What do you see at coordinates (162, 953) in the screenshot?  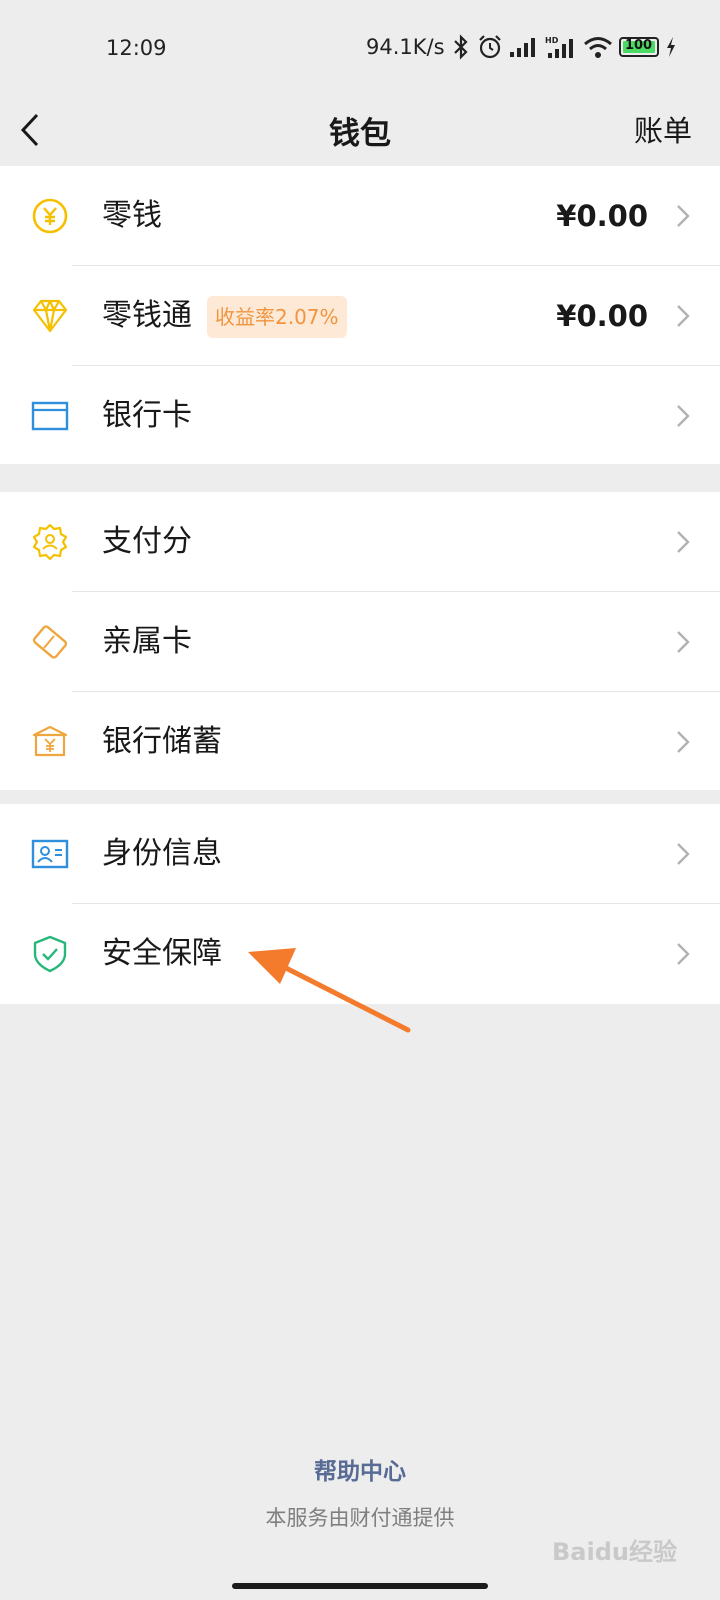 I see `row-label: 安全保障` at bounding box center [162, 953].